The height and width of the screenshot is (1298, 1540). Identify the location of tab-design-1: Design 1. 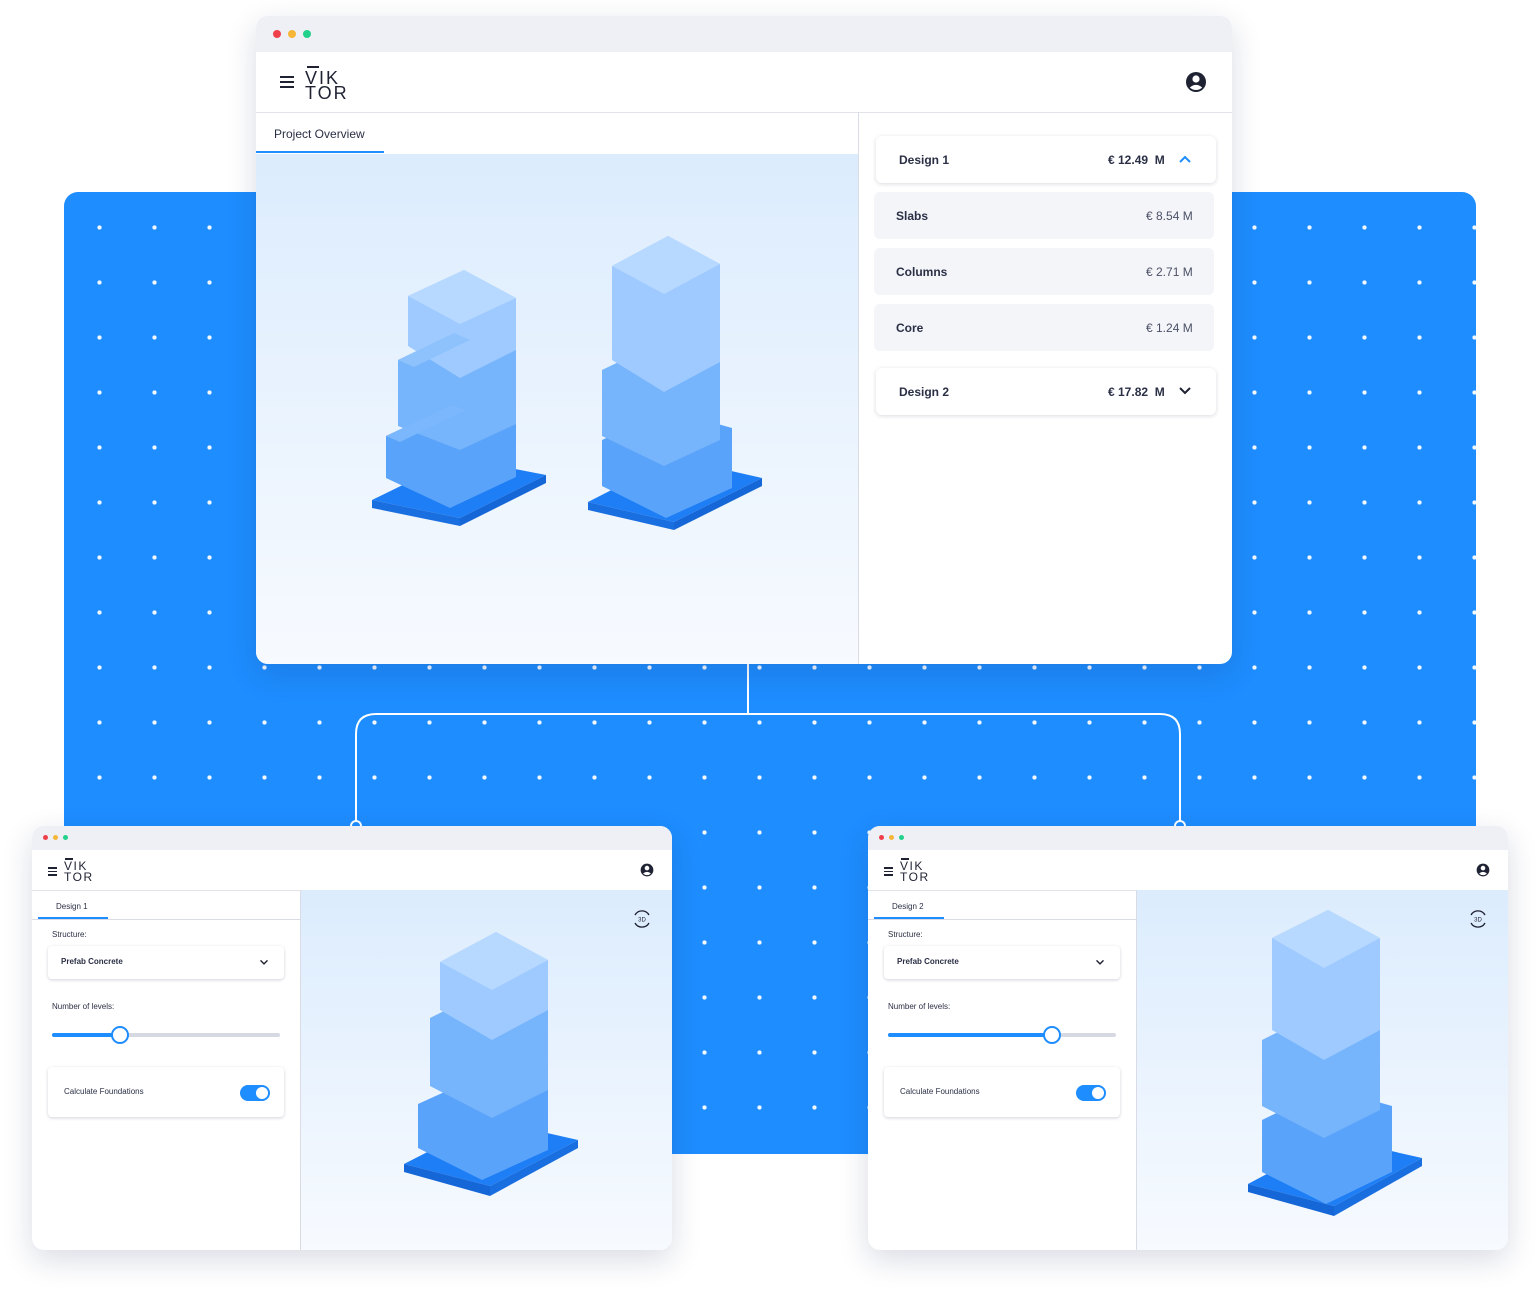
(72, 906).